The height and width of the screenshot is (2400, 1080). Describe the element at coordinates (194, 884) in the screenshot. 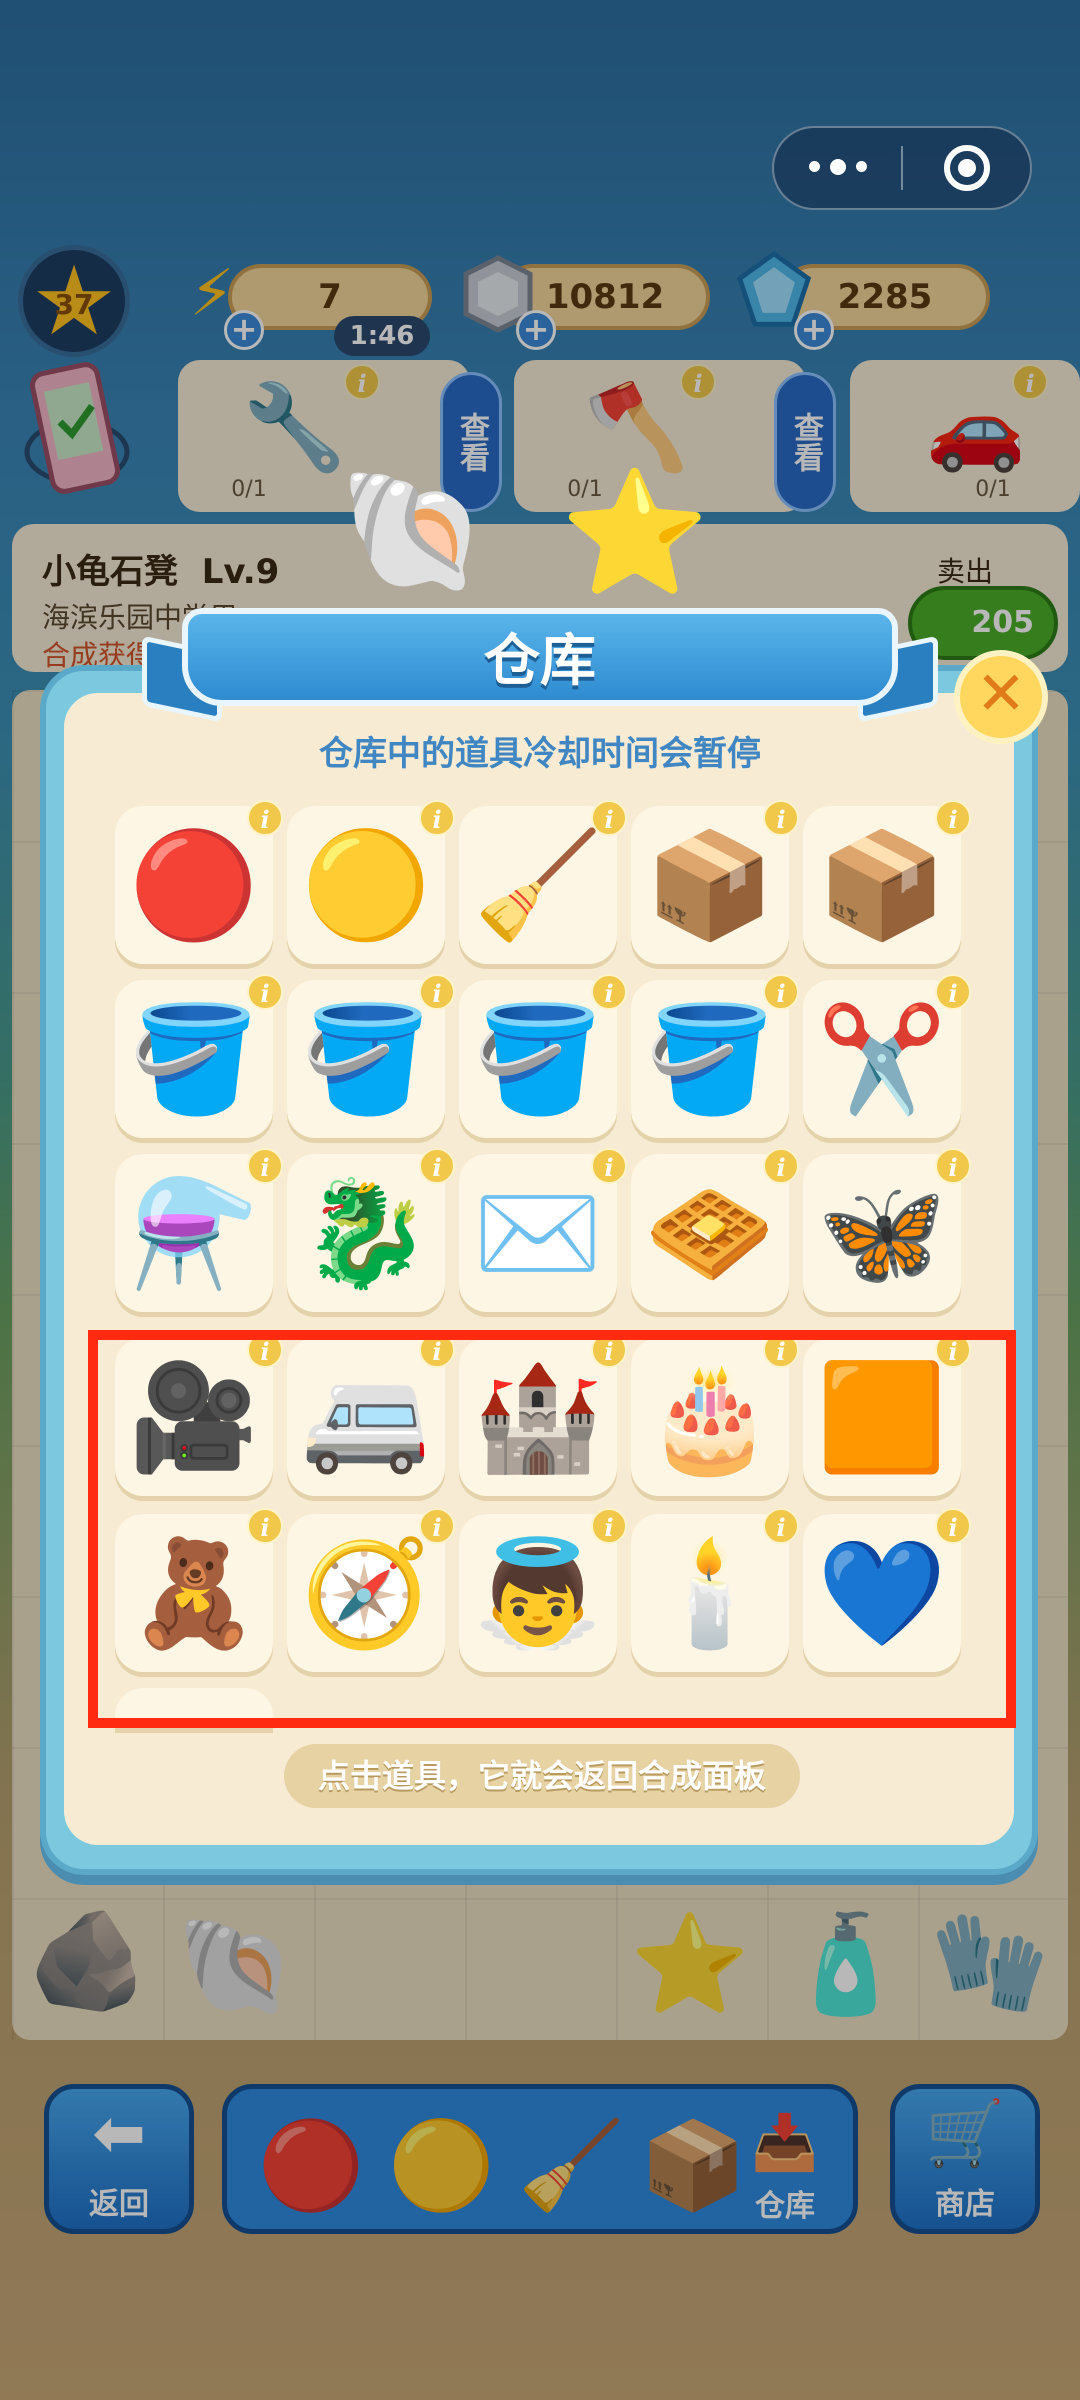

I see `red-energy-orb-icon: 🔴` at that location.